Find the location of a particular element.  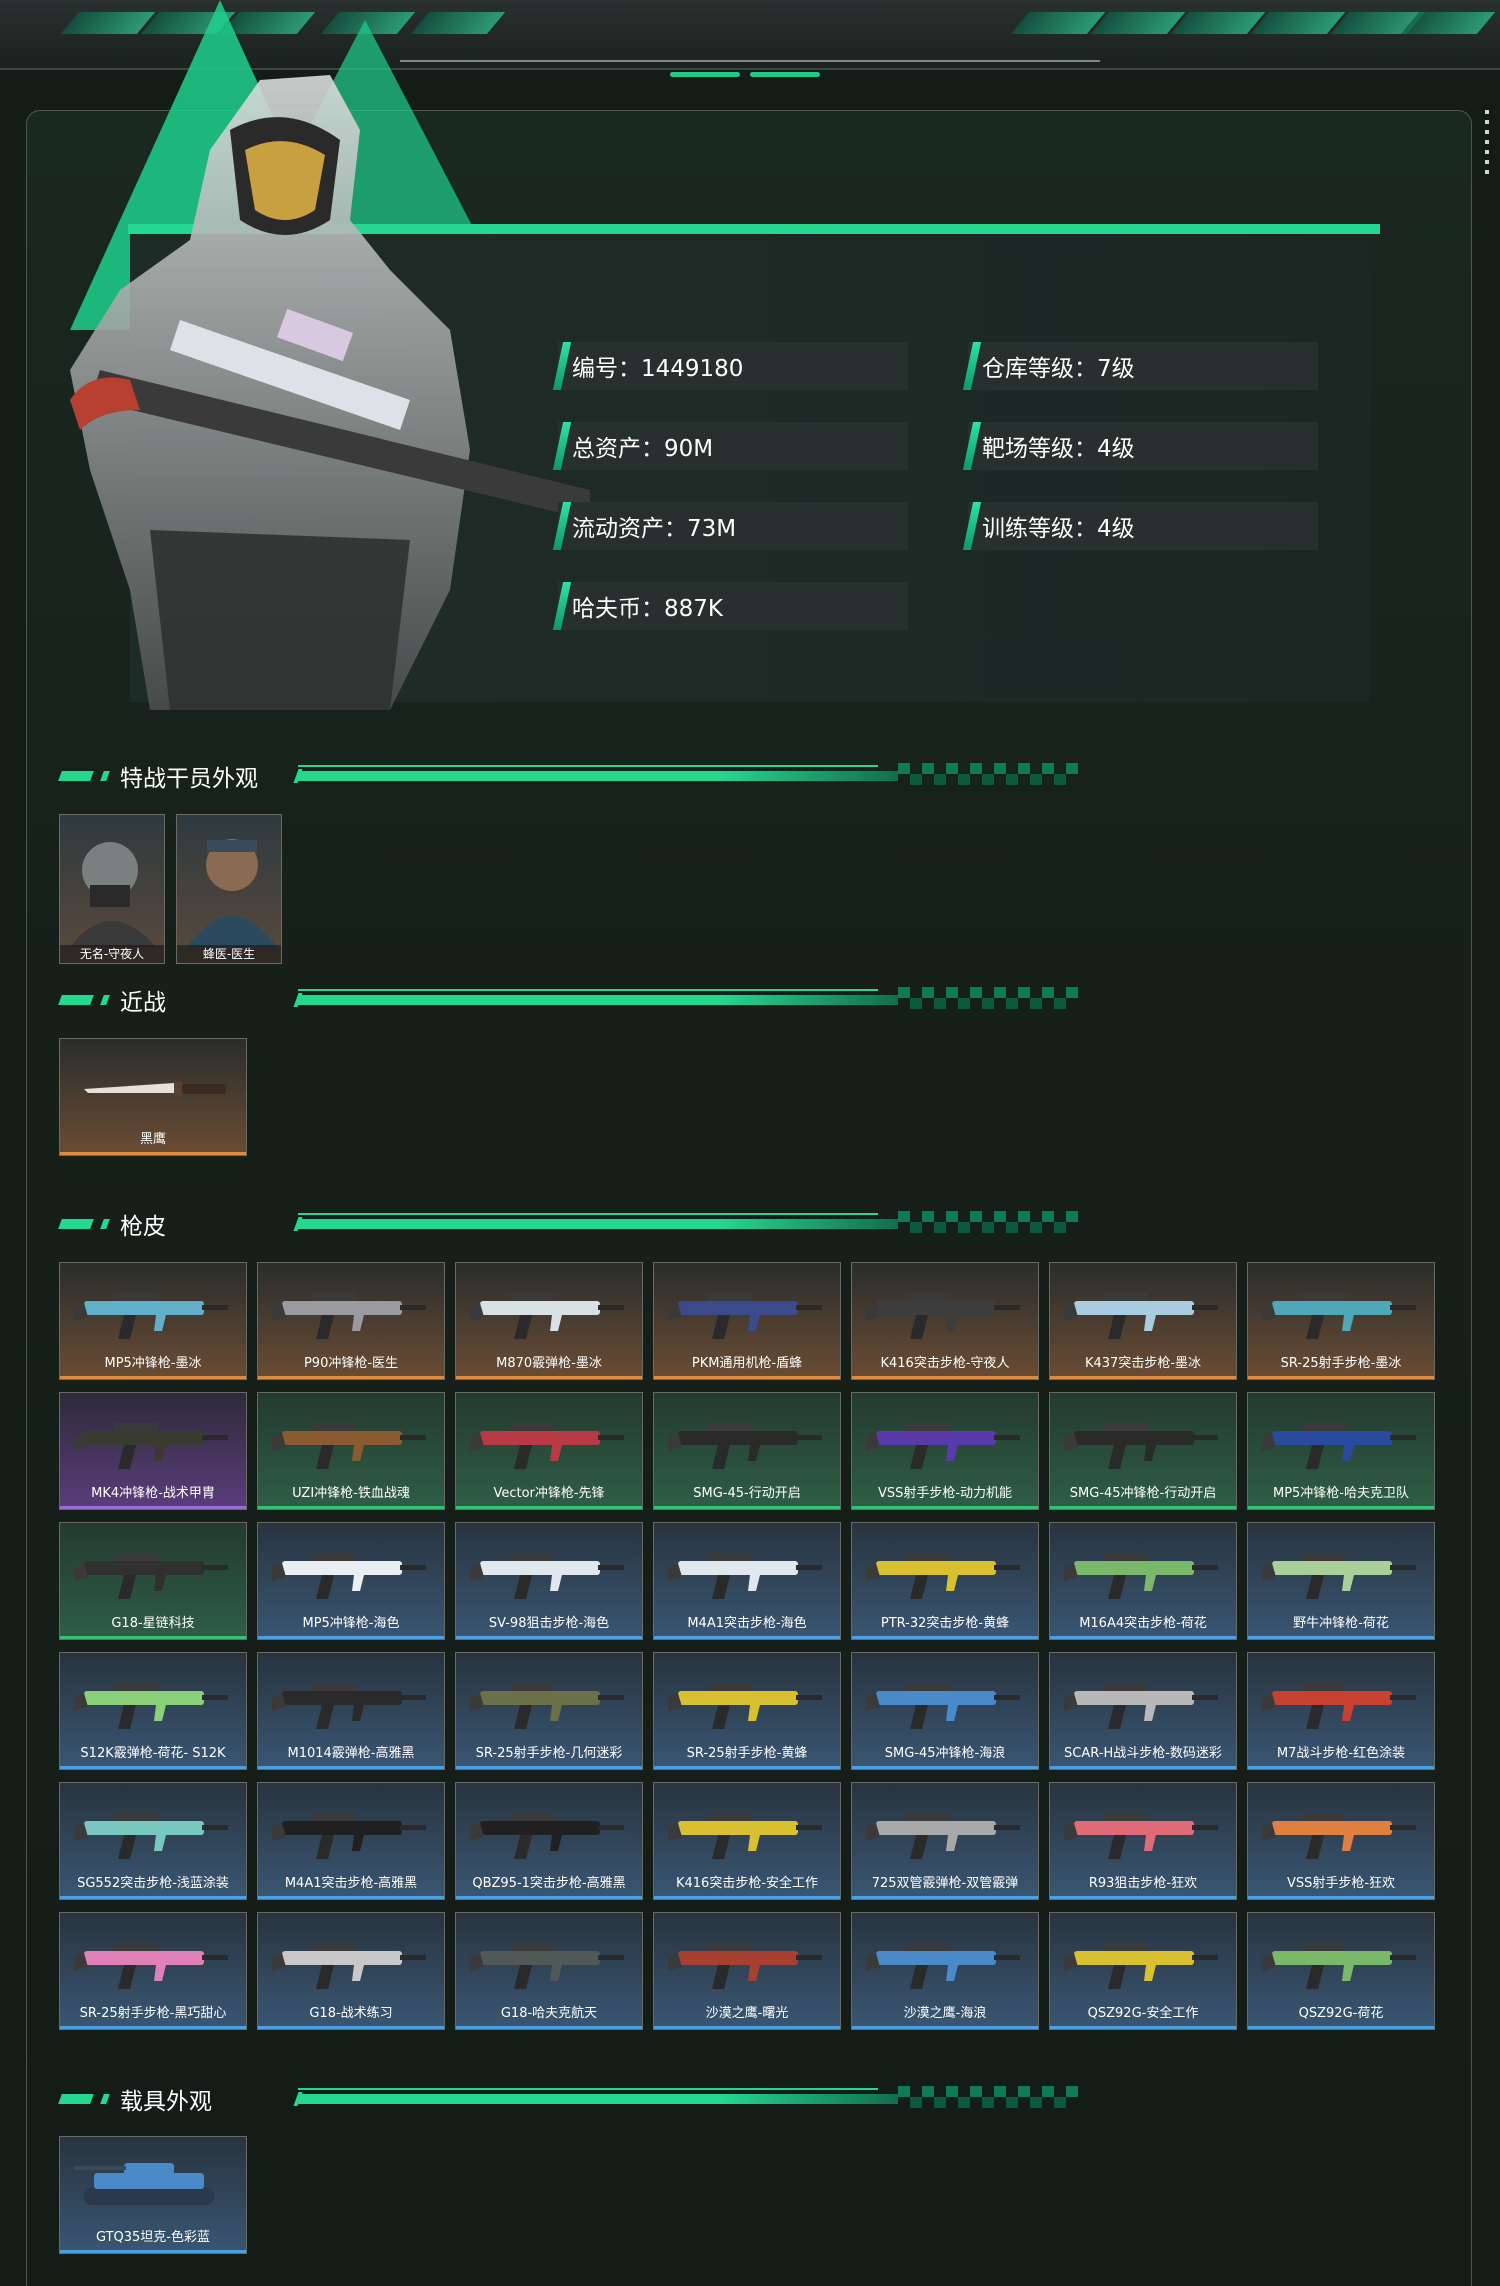

weapon-skin-card: VSS射手步枪-狂欢 is located at coordinates (1341, 1841).